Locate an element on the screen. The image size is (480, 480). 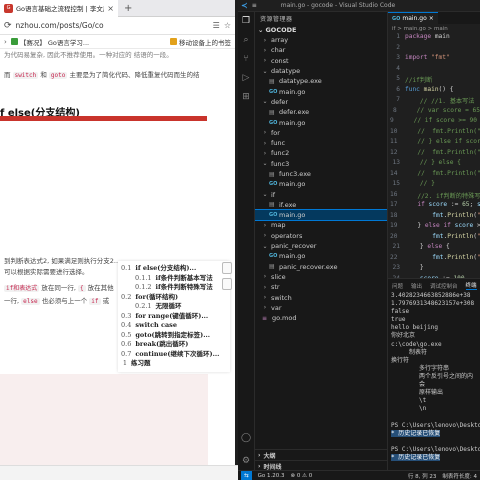
article-text: 为代码易复杂, 因此不推荐使用。一种对应的 结语的一段。 is located at coordinates (88, 55).